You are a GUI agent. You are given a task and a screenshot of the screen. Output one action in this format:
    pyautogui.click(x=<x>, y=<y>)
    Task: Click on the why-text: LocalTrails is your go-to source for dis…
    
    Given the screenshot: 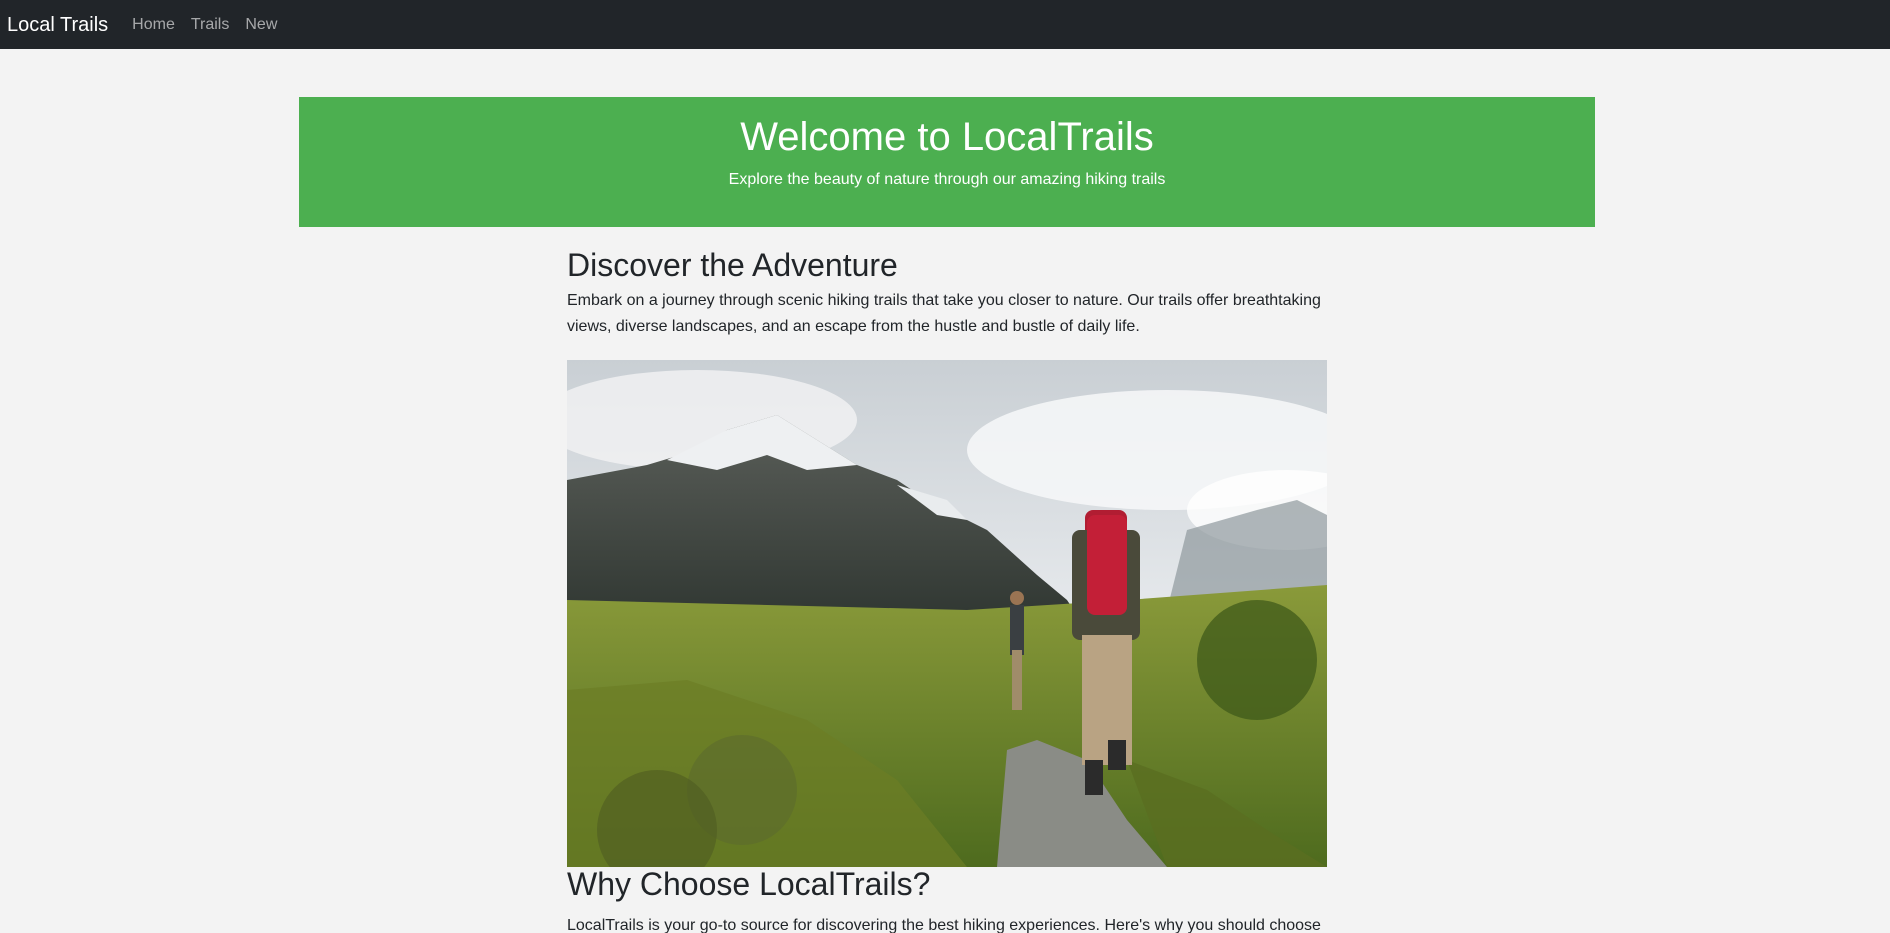 What is the action you would take?
    pyautogui.click(x=944, y=925)
    